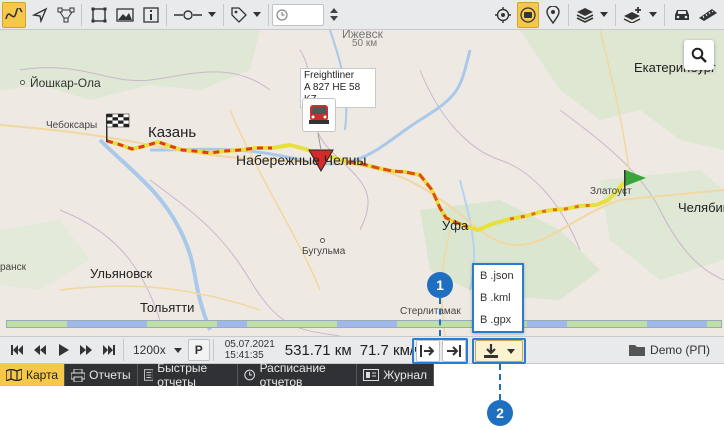 The width and height of the screenshot is (724, 430). What do you see at coordinates (298, 14) in the screenshot?
I see `time-interval-input` at bounding box center [298, 14].